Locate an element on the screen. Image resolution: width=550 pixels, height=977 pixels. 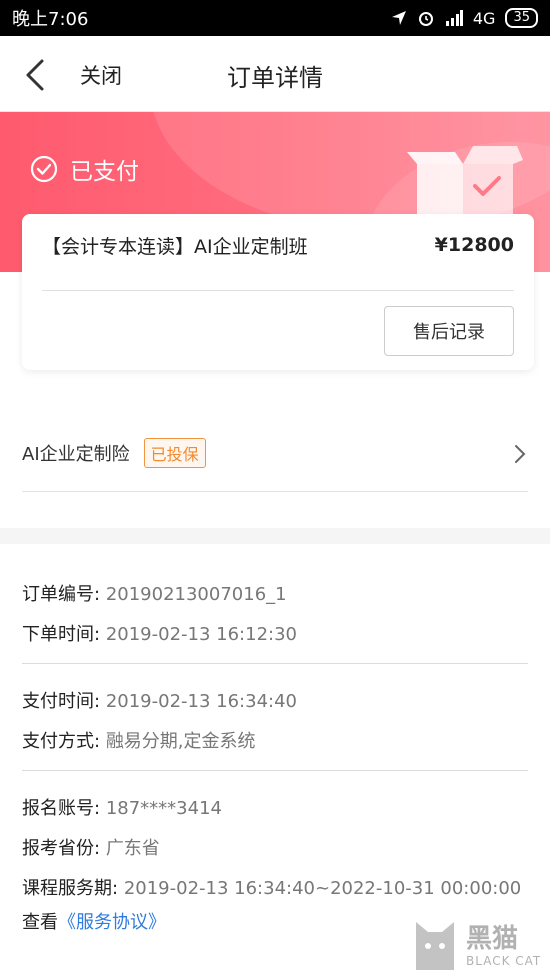
alarm-icon is located at coordinates (425, 19).